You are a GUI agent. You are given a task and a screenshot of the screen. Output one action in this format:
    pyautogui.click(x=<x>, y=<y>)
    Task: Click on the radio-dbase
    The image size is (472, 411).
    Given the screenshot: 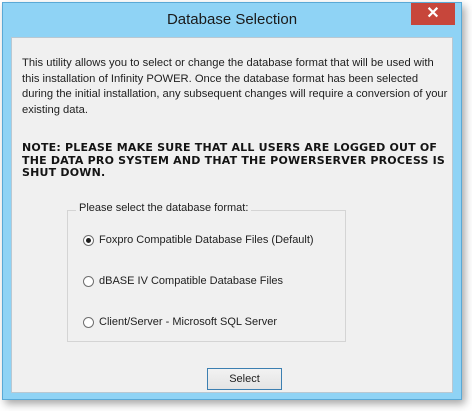 What is the action you would take?
    pyautogui.click(x=88, y=281)
    